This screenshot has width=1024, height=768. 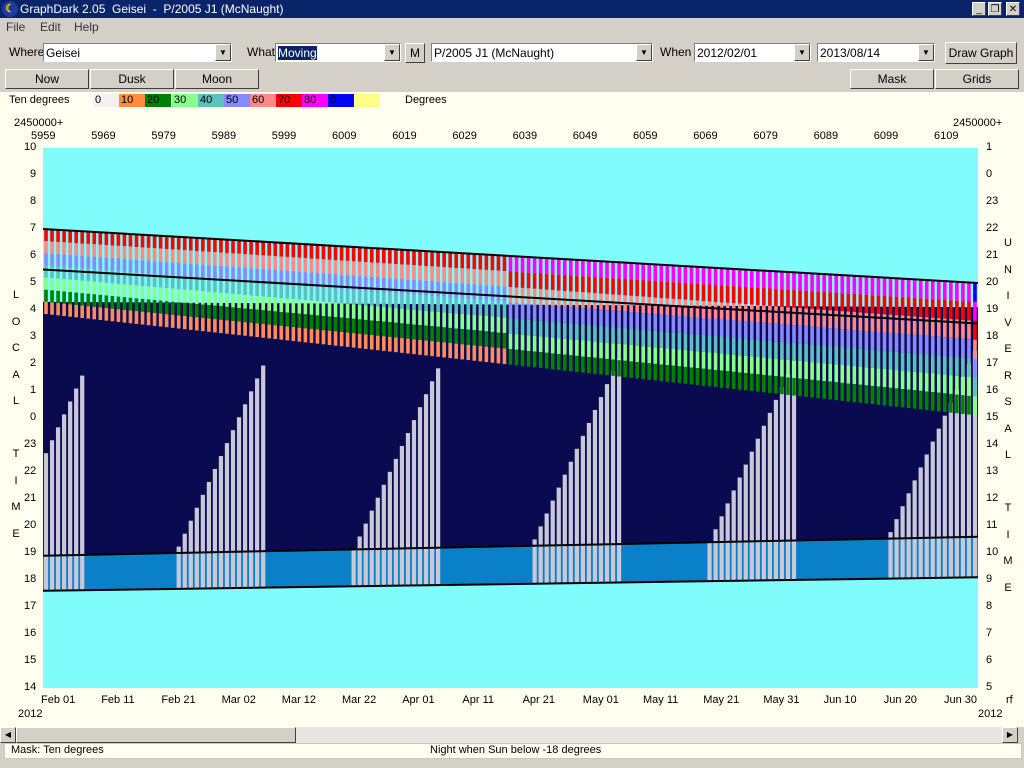 I want to click on grids-button: Grids, so click(x=977, y=79).